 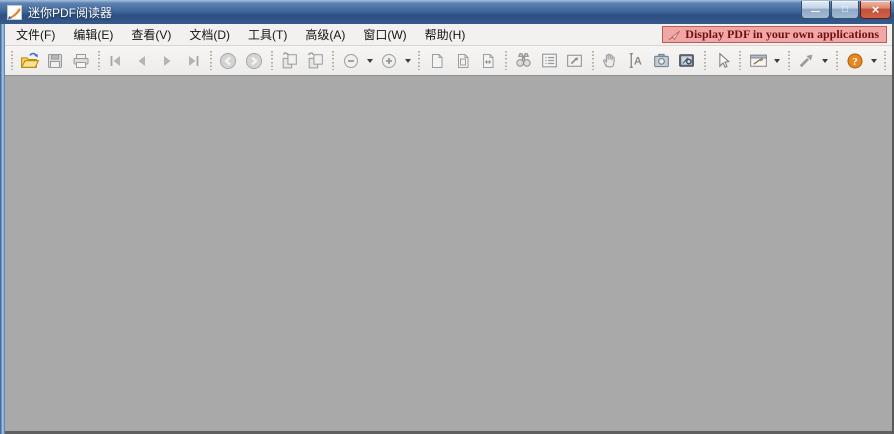 I want to click on annotate-dropdown, so click(x=777, y=61).